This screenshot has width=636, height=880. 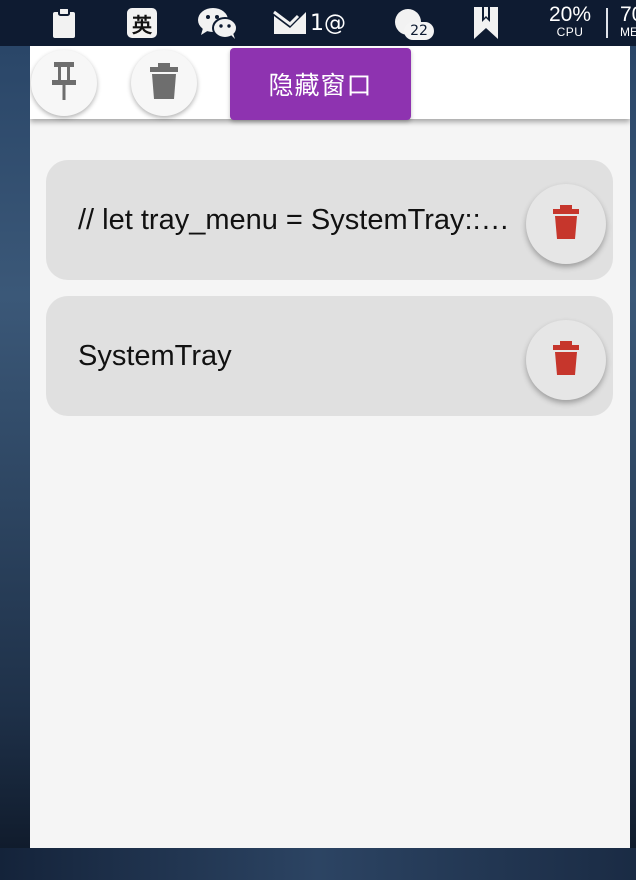 What do you see at coordinates (486, 23) in the screenshot?
I see `bookmark-app-icon` at bounding box center [486, 23].